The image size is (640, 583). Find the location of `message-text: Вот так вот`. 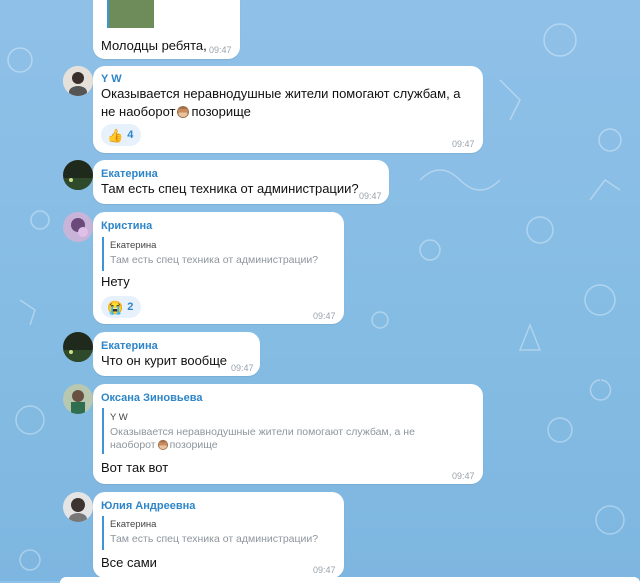

message-text: Вот так вот is located at coordinates (135, 467).